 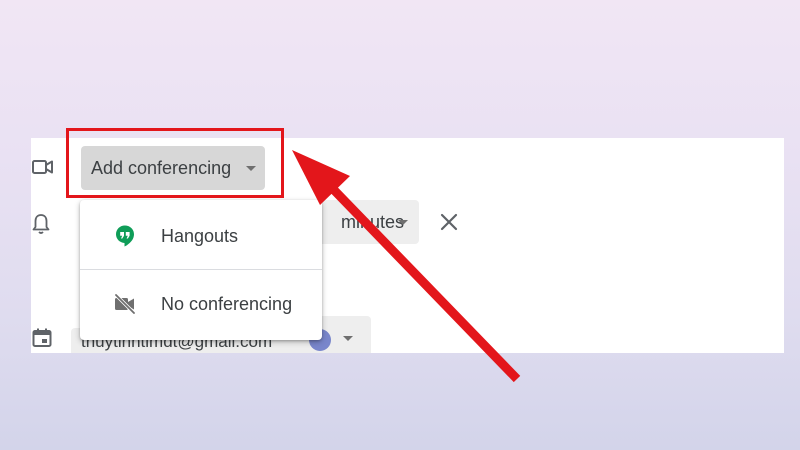 I want to click on menu-item-hangouts: Hangouts, so click(x=201, y=236).